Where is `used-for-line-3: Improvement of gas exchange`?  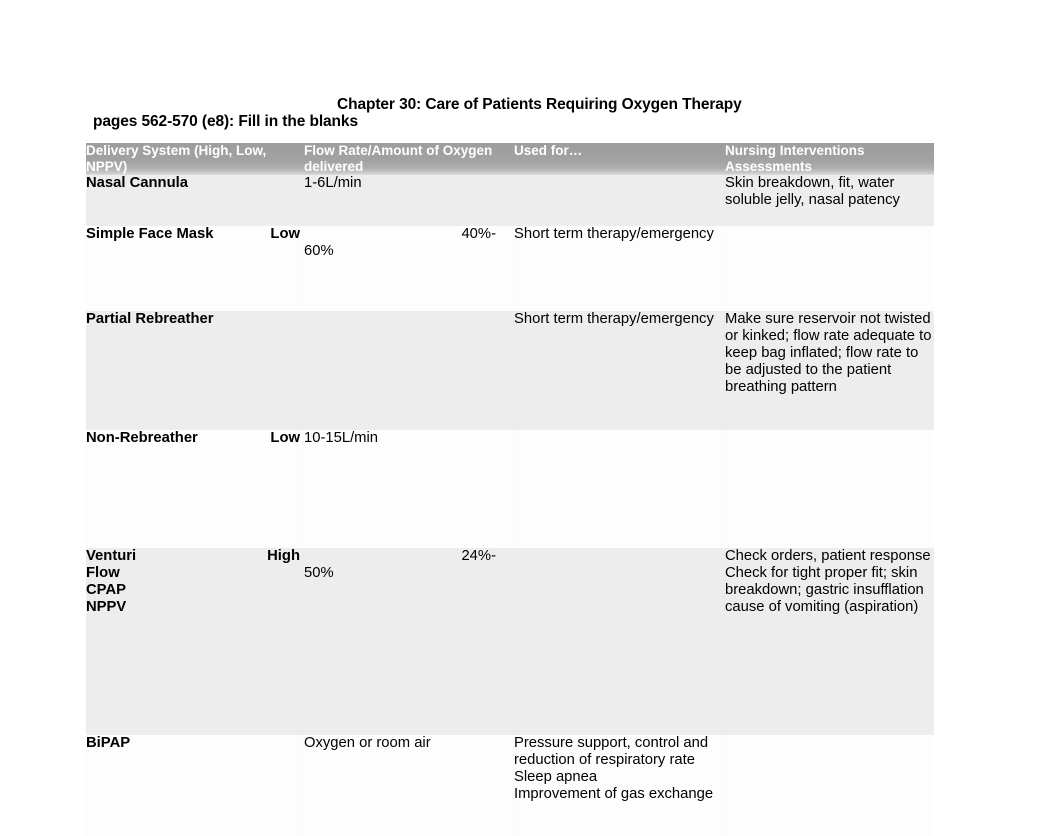 used-for-line-3: Improvement of gas exchange is located at coordinates (614, 794).